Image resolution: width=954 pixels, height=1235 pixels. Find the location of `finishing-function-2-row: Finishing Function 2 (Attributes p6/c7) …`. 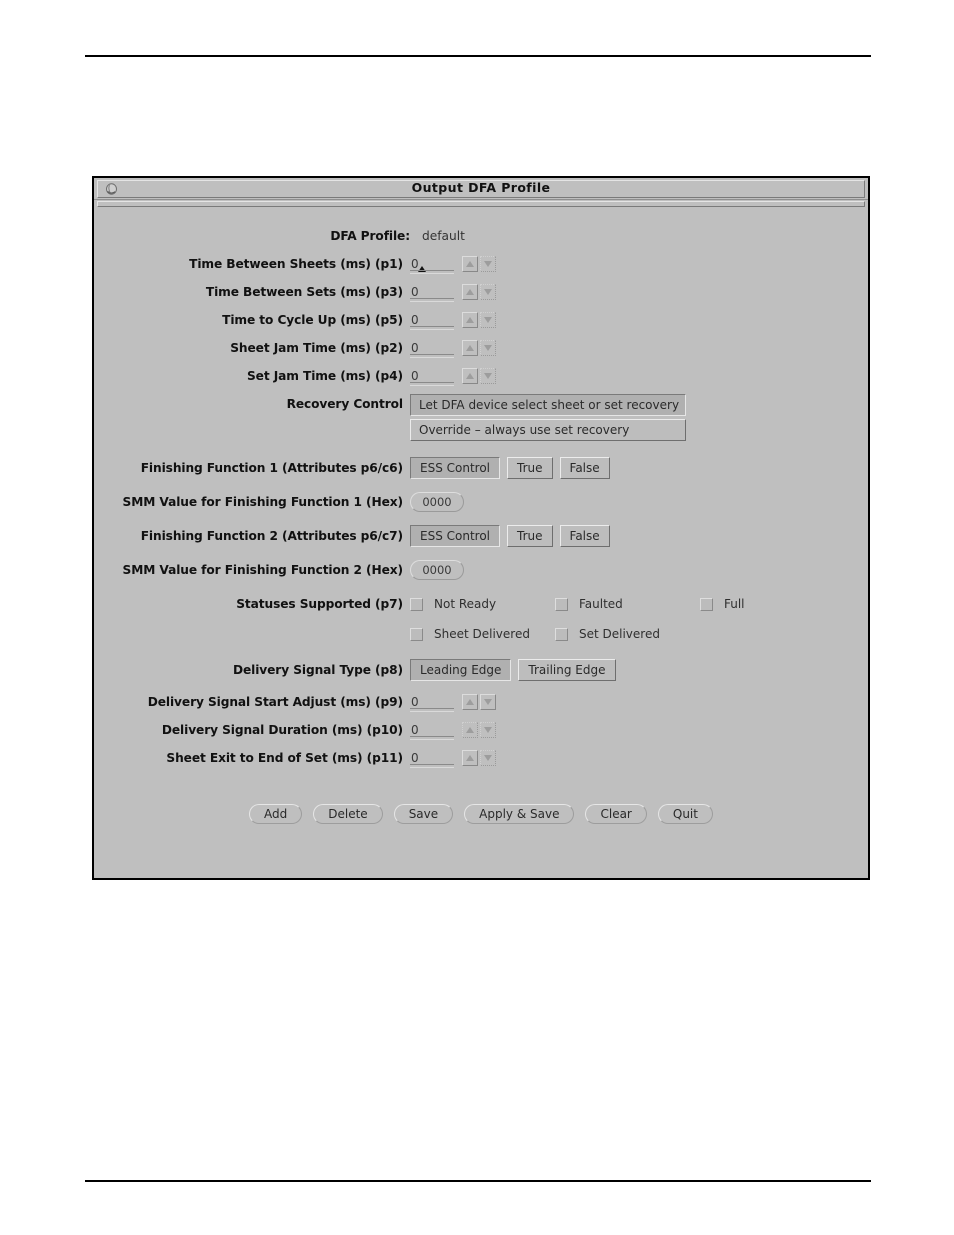

finishing-function-2-row: Finishing Function 2 (Attributes p6/c7) … is located at coordinates (481, 536).